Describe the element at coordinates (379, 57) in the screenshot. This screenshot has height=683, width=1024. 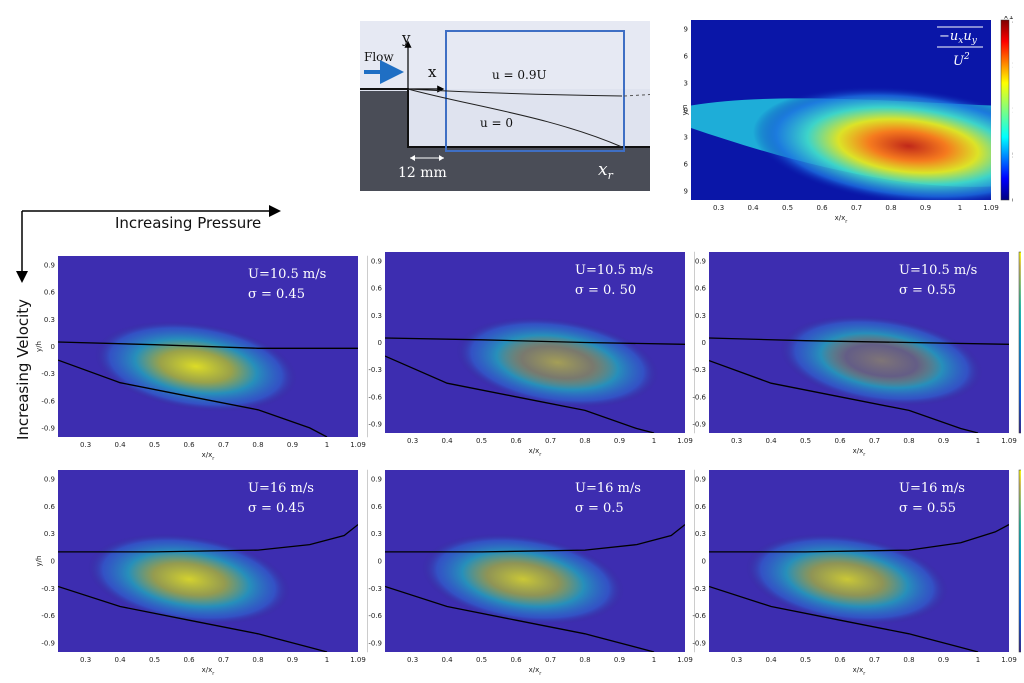
I see `flow-label: Flow` at that location.